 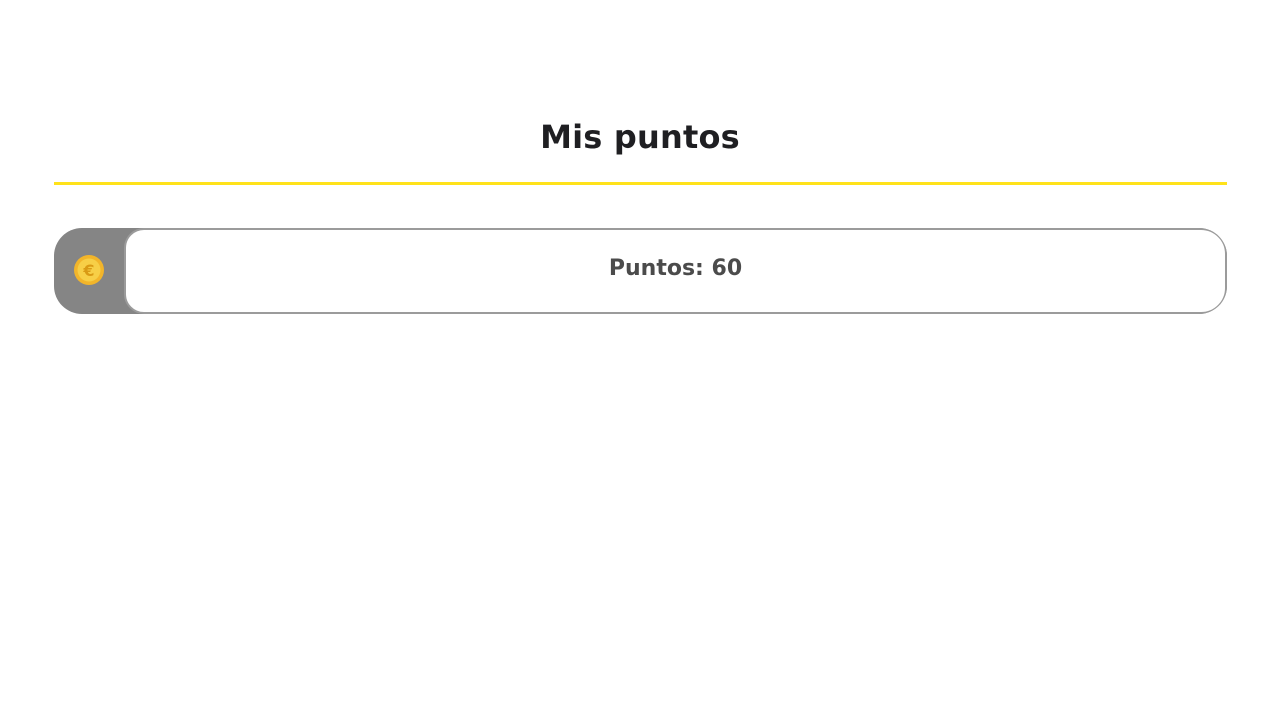 I want to click on points-display: Puntos: 60, so click(x=675, y=271).